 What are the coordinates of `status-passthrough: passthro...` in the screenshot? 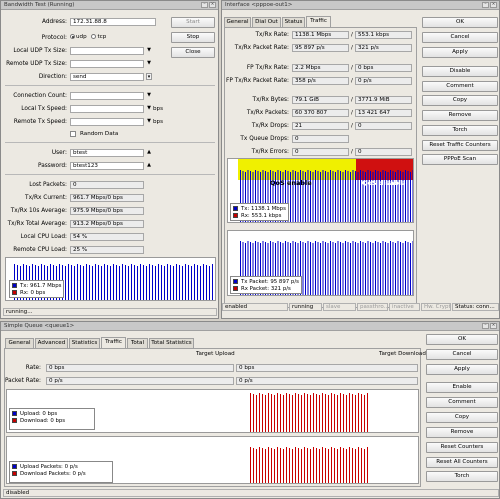 It's located at (372, 307).